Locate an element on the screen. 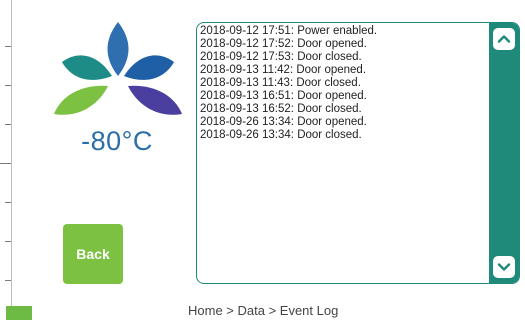 The height and width of the screenshot is (320, 525). scale-level-indicator is located at coordinates (19, 313).